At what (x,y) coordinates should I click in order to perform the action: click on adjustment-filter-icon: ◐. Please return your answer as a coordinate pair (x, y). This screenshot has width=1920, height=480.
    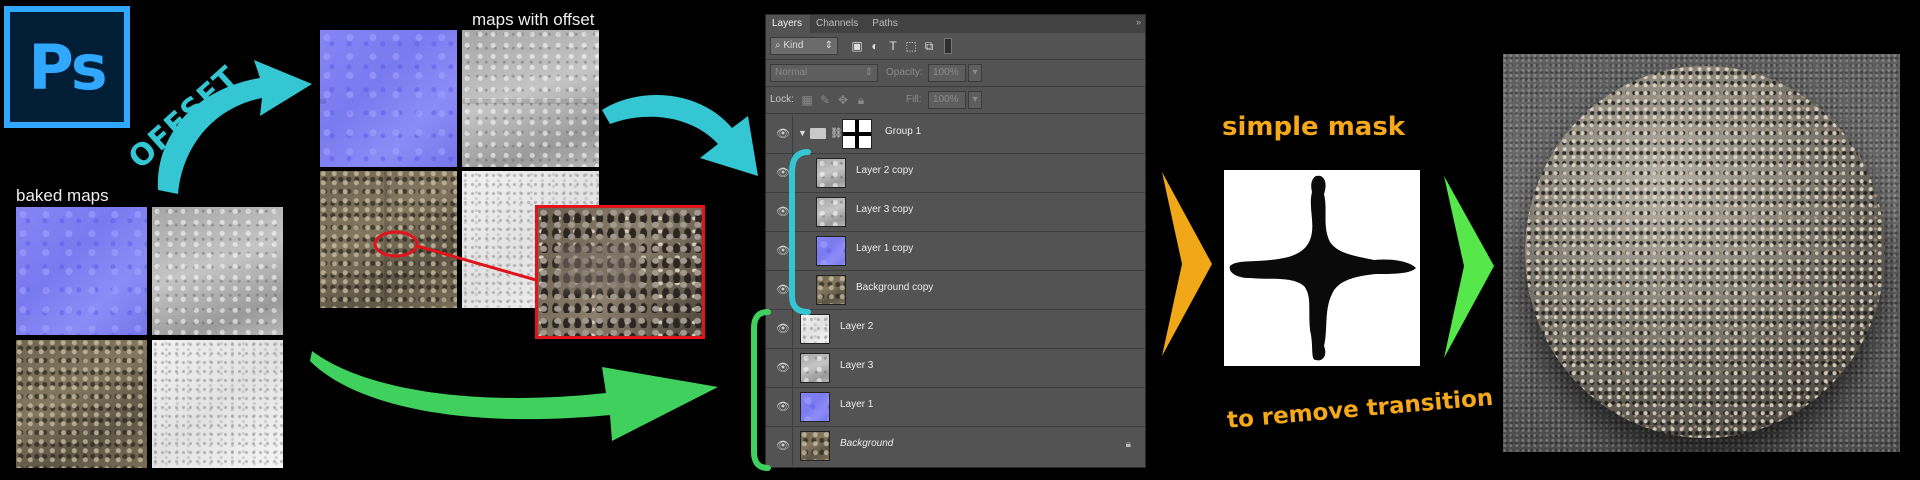
    Looking at the image, I should click on (875, 46).